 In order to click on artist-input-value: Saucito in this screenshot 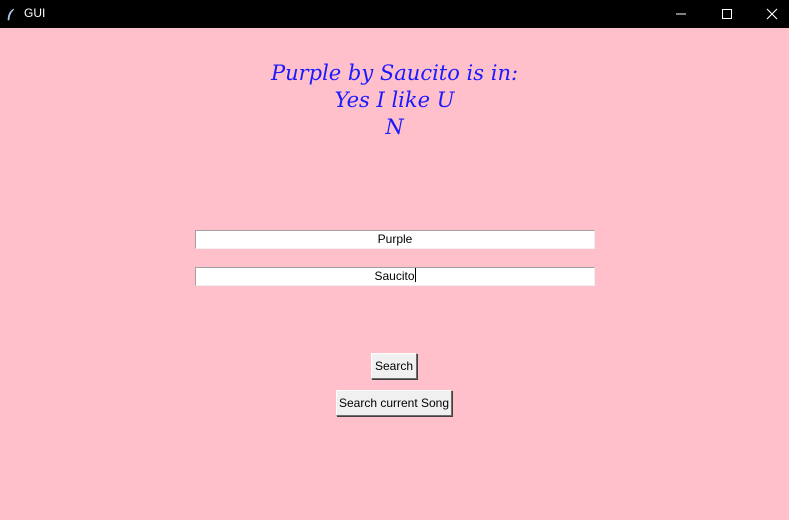, I will do `click(394, 276)`.